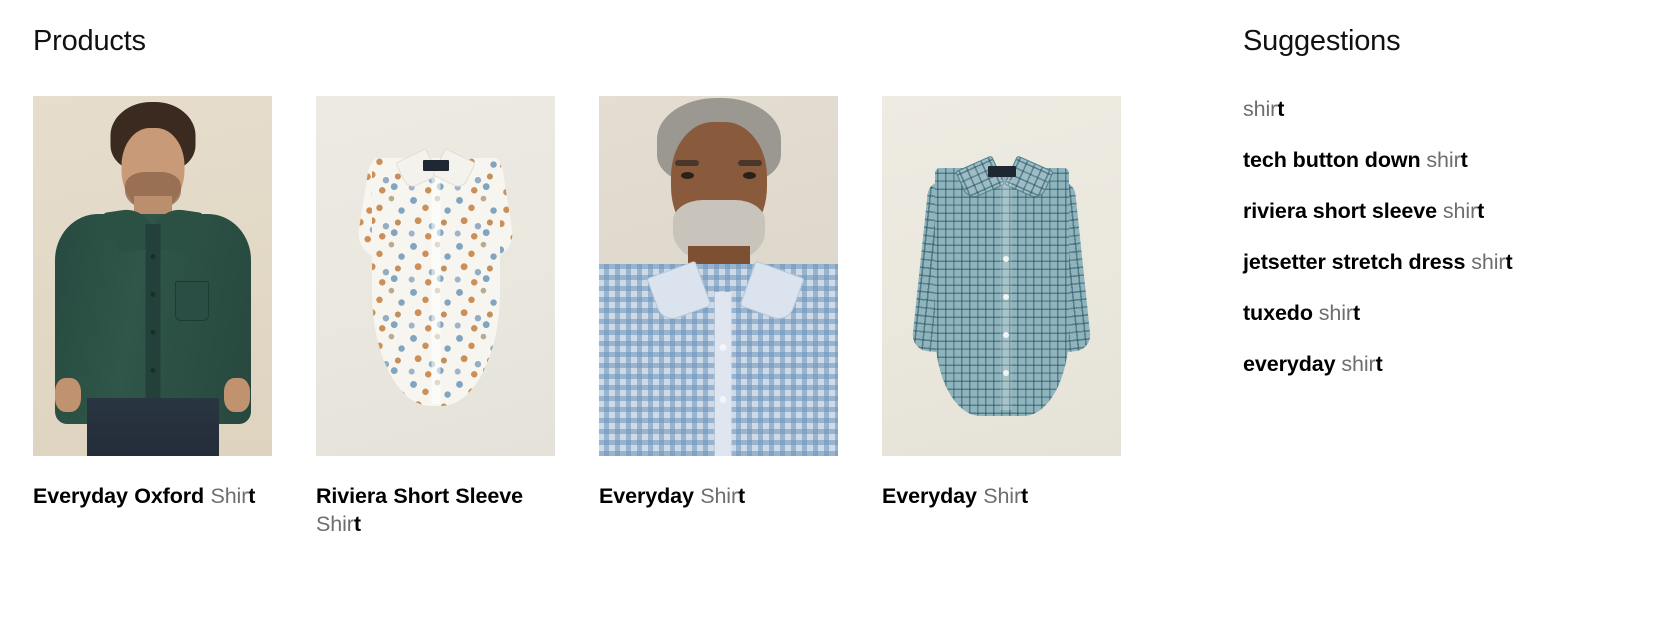 This screenshot has width=1668, height=628. Describe the element at coordinates (1281, 312) in the screenshot. I see `suggestion-match: tuxedo` at that location.